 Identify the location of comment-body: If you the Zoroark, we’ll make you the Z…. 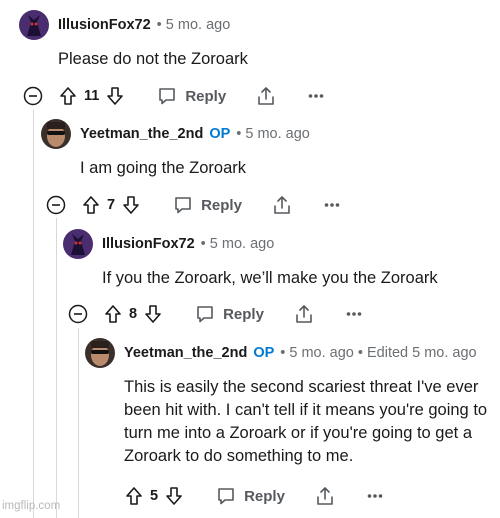
(270, 278).